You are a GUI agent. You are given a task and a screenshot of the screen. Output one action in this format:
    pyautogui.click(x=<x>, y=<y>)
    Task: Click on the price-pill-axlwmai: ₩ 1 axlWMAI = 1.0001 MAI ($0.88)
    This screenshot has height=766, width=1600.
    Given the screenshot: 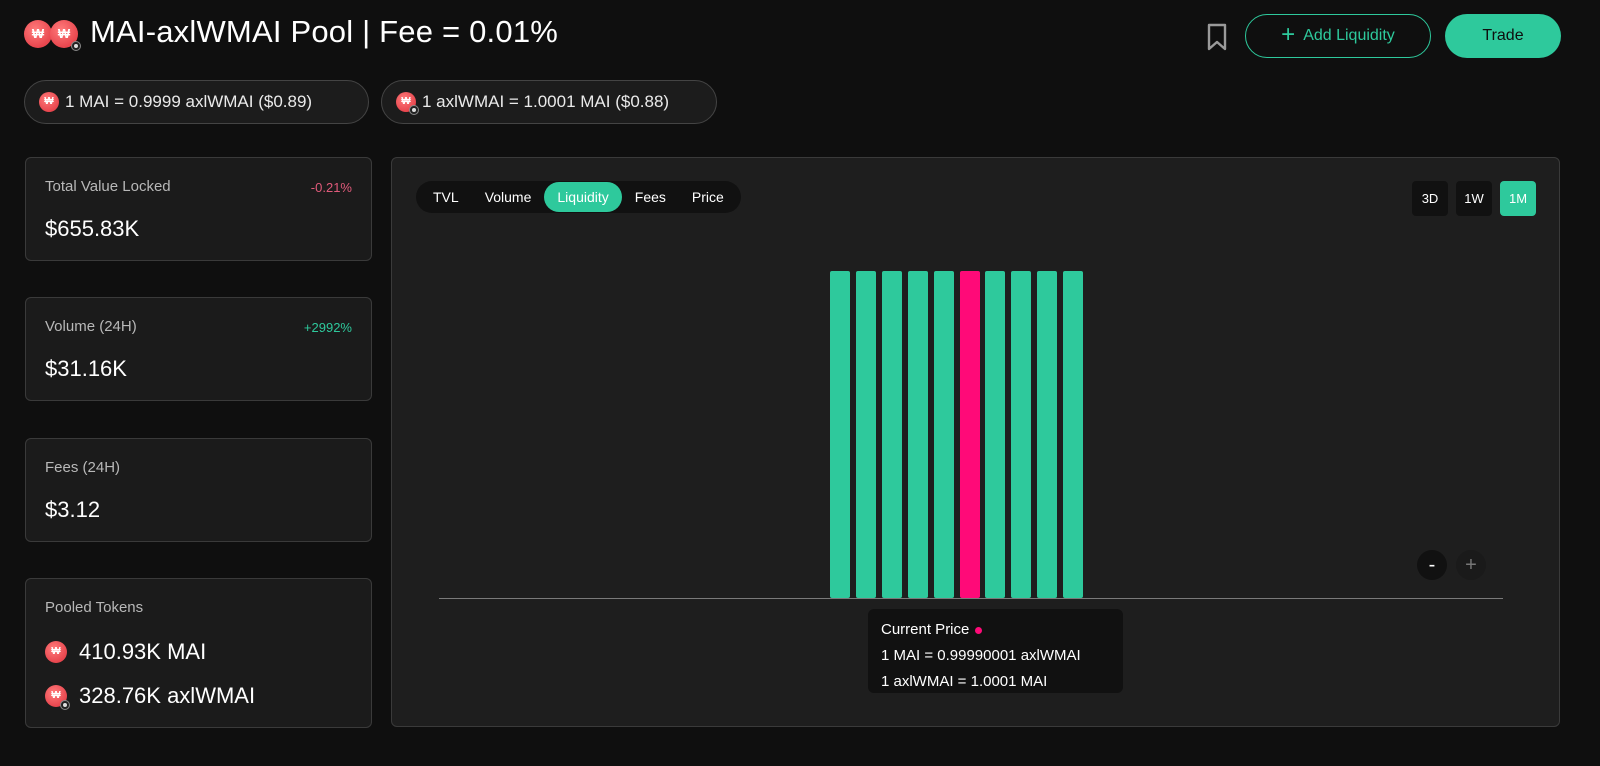 What is the action you would take?
    pyautogui.click(x=549, y=102)
    